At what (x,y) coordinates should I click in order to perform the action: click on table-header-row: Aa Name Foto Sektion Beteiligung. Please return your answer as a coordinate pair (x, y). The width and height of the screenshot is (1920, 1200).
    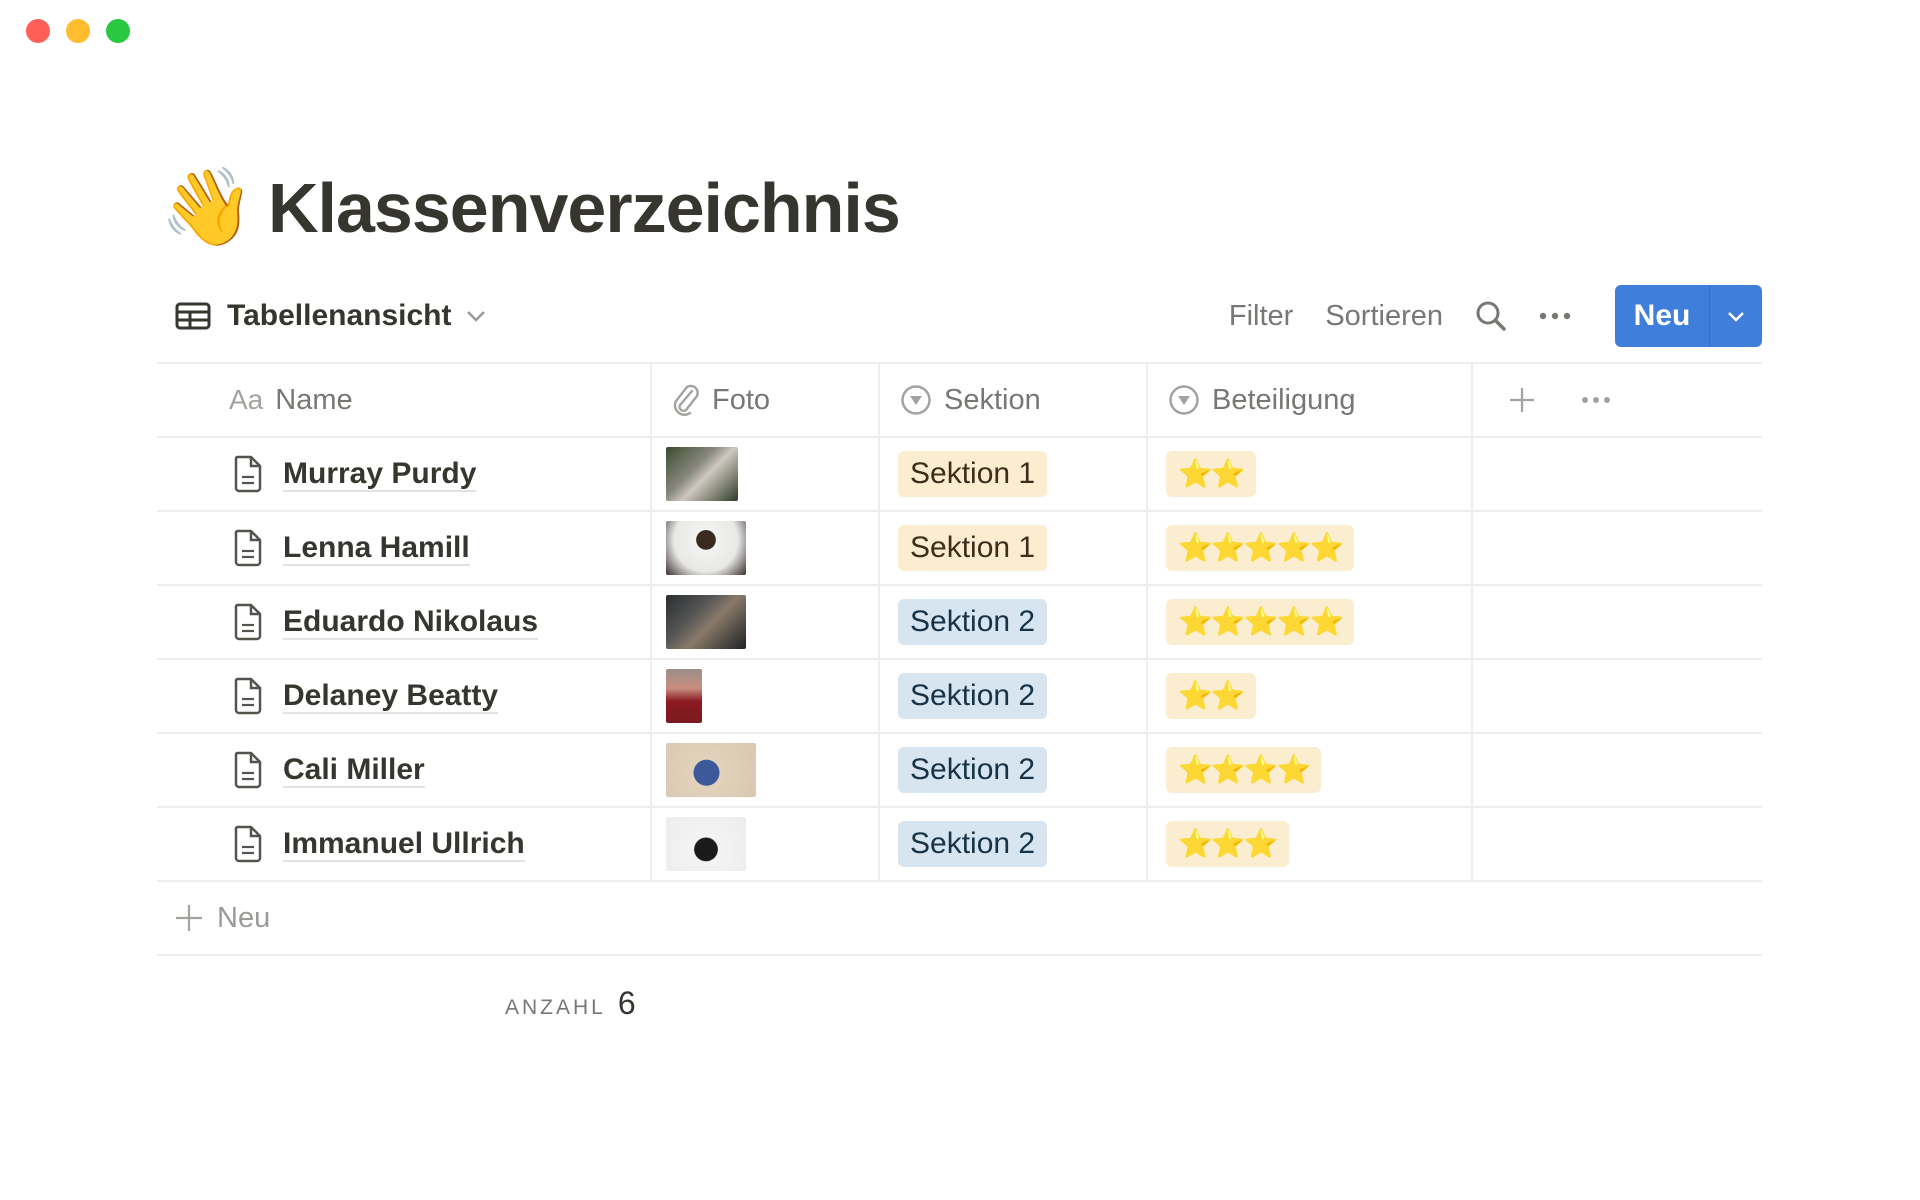
    Looking at the image, I should click on (959, 401).